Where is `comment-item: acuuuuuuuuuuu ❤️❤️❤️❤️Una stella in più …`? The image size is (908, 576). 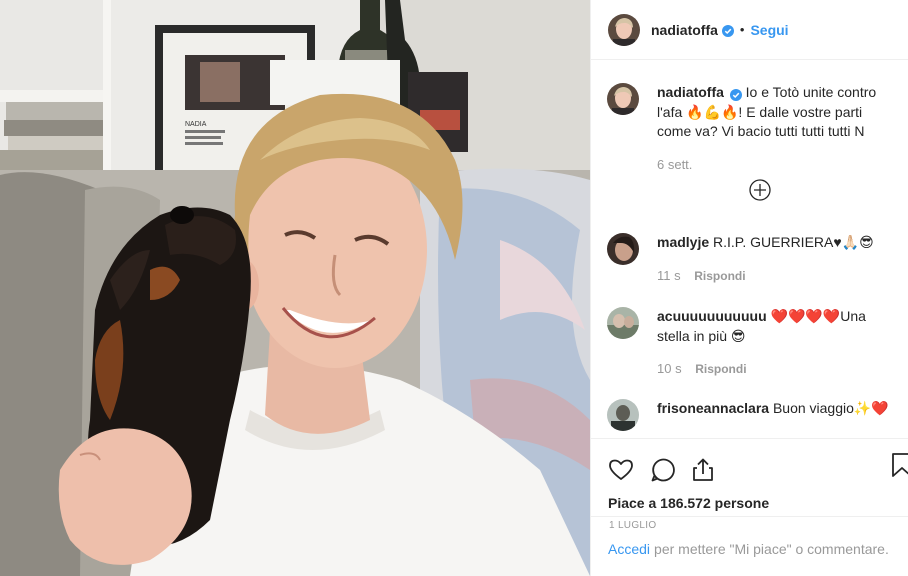
comment-item: acuuuuuuuuuuu ❤️❤️❤️❤️Una stella in più … is located at coordinates (749, 343).